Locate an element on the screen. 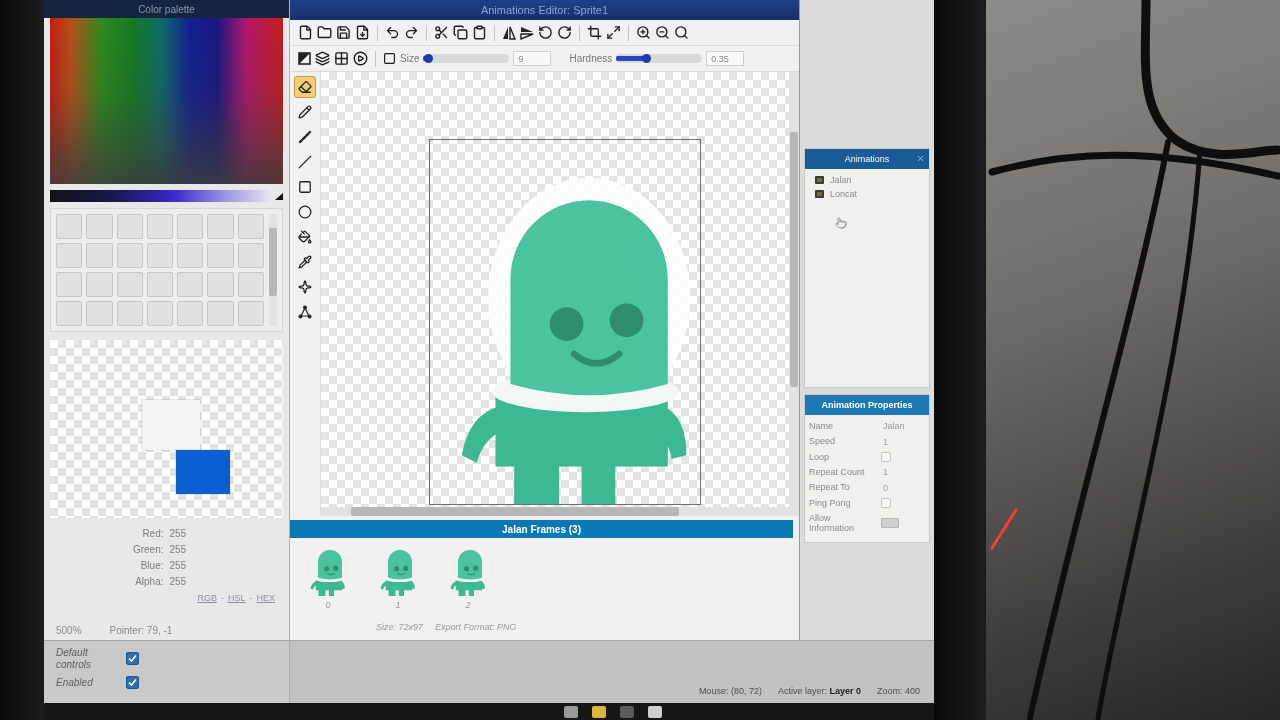  zoom-in-icon is located at coordinates (643, 32).